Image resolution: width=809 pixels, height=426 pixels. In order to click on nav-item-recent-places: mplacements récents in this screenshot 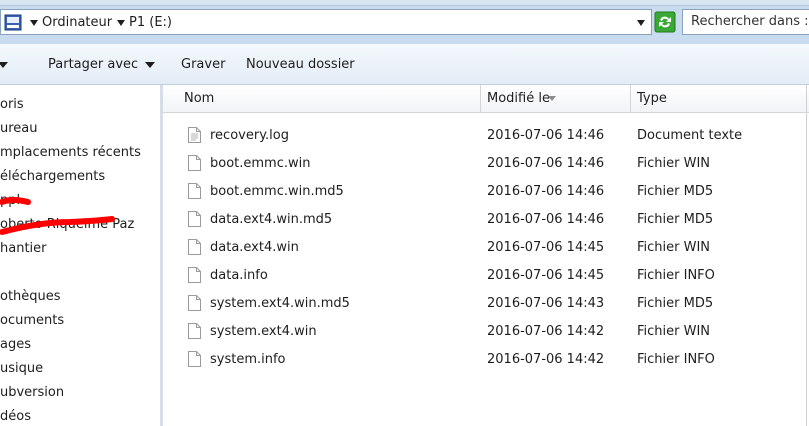, I will do `click(70, 153)`.